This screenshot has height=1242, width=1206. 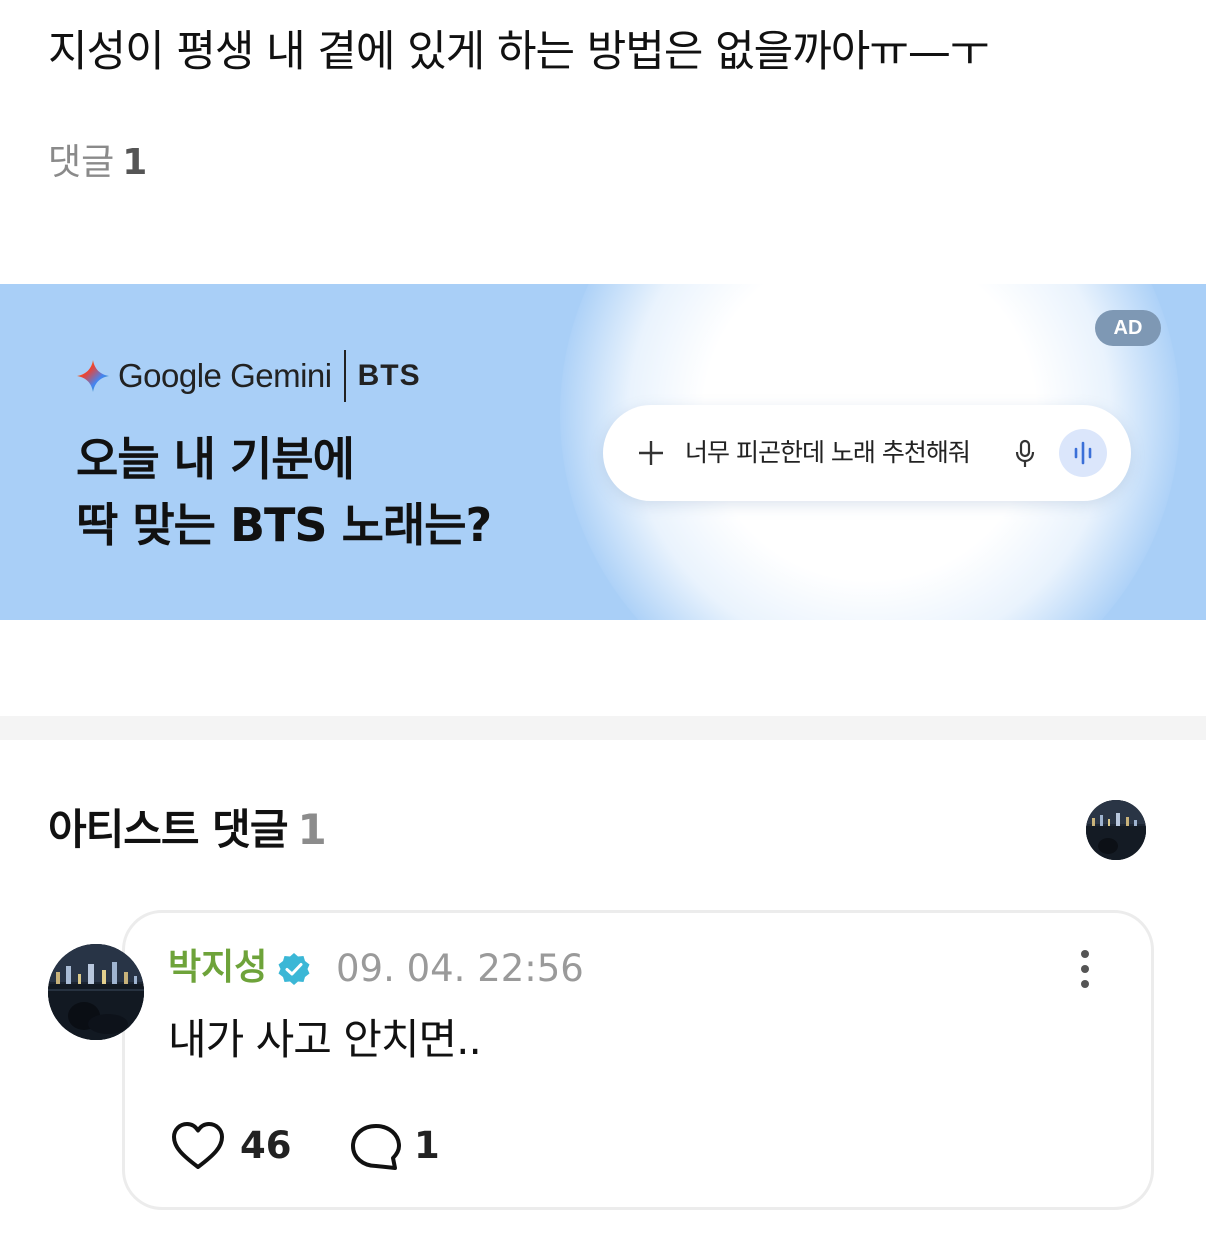 What do you see at coordinates (225, 375) in the screenshot?
I see `ad-brand: Google Gemini` at bounding box center [225, 375].